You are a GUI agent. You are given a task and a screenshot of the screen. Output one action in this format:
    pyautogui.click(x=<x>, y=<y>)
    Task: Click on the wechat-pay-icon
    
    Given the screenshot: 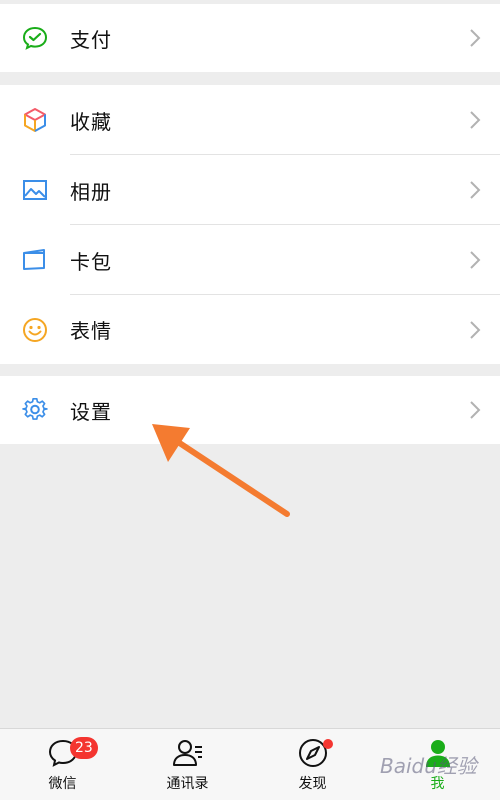 What is the action you would take?
    pyautogui.click(x=35, y=38)
    